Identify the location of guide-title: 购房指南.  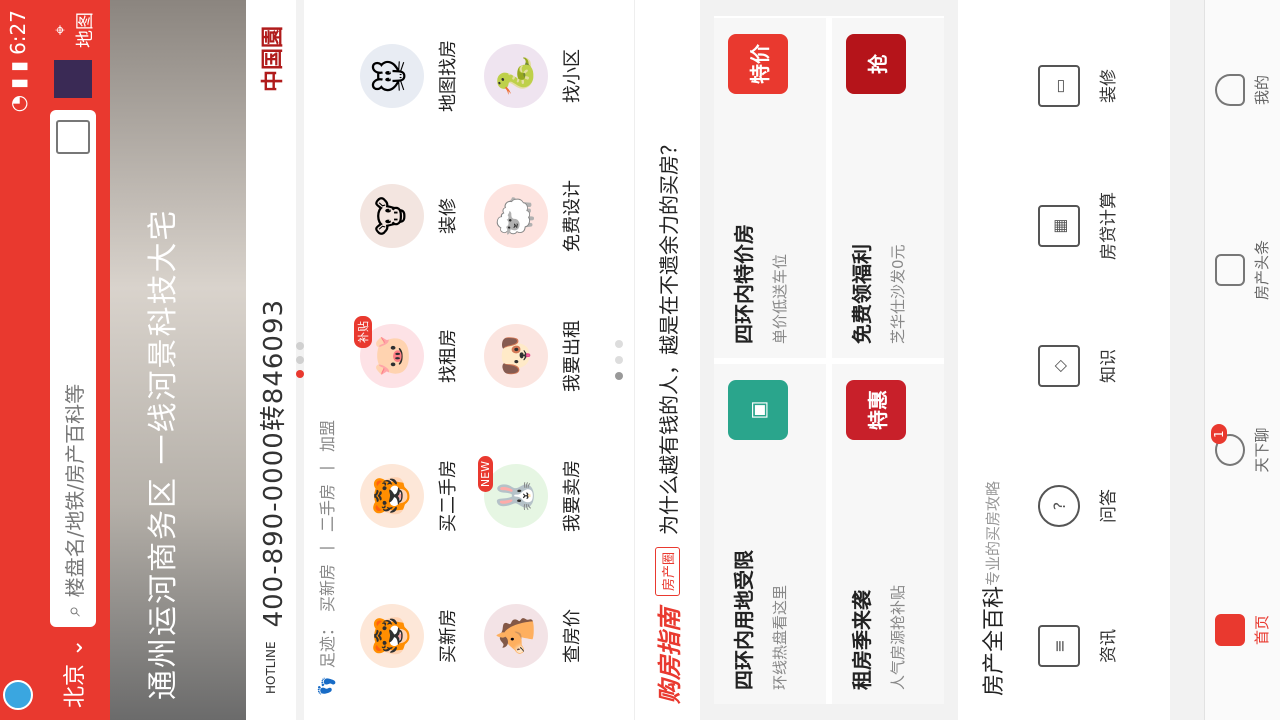
(670, 656).